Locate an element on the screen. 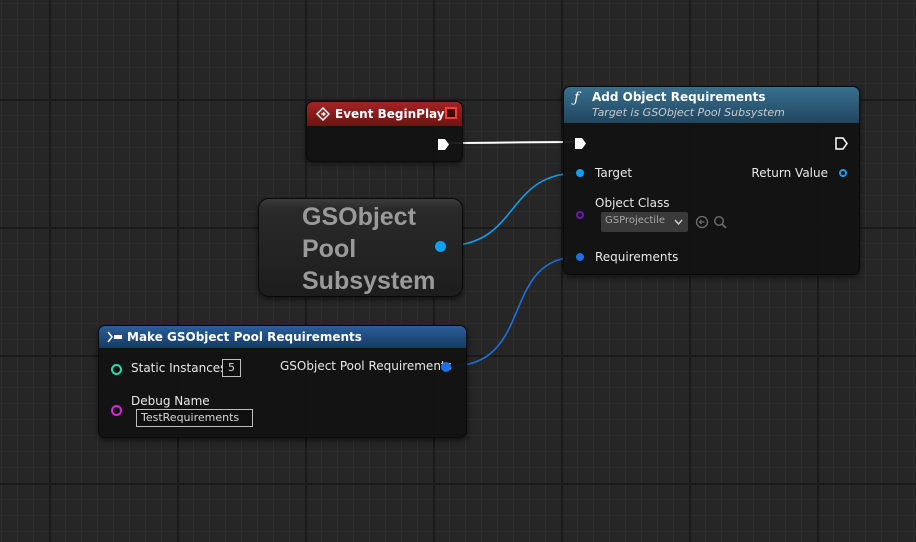 This screenshot has width=916, height=542. requirements-input-pin is located at coordinates (580, 257).